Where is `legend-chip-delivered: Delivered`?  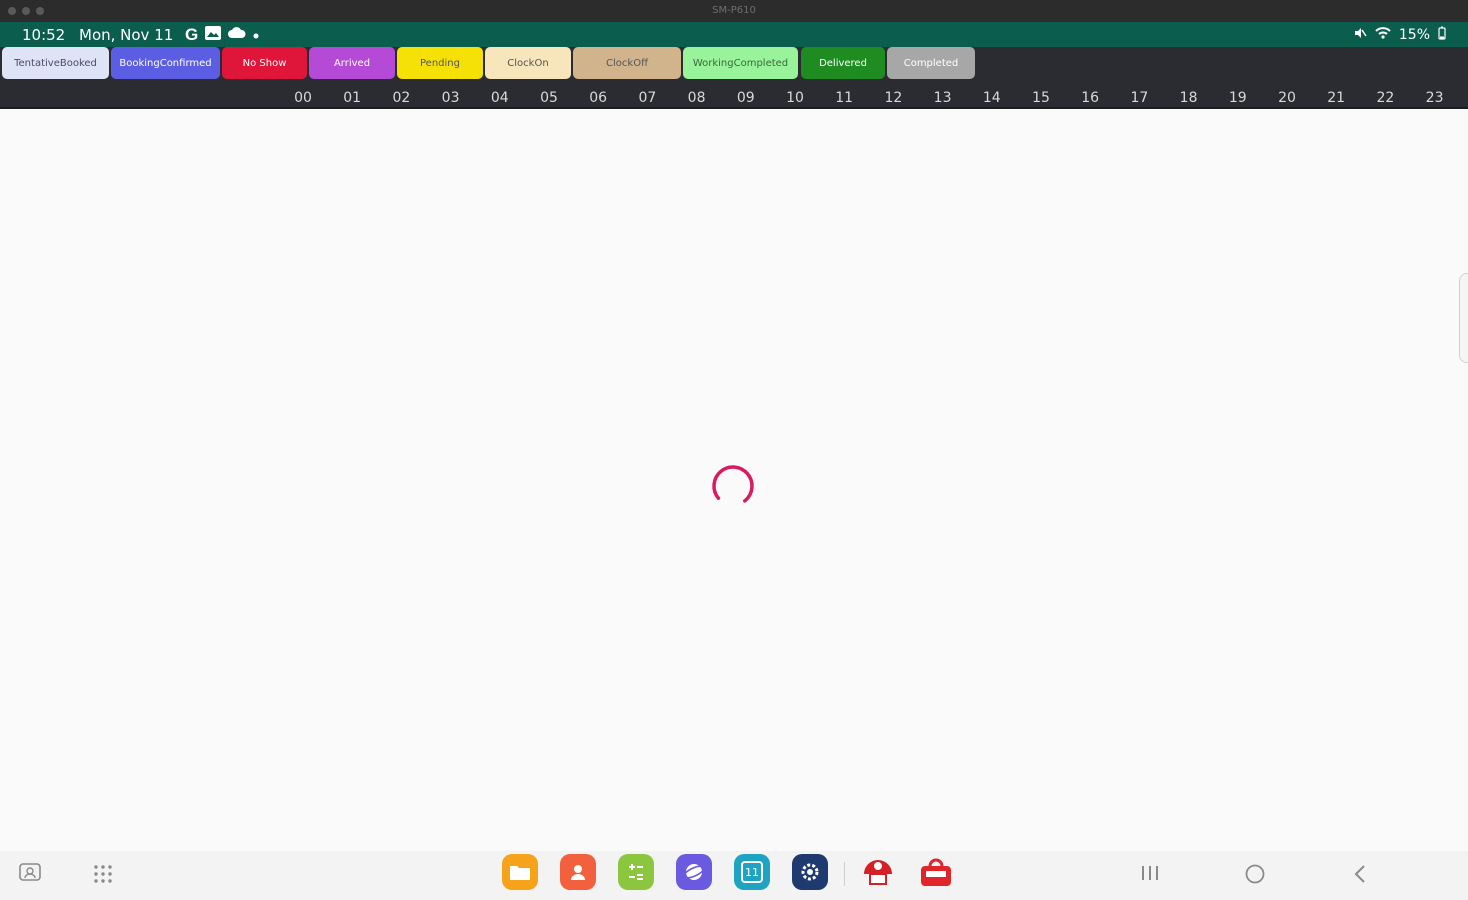
legend-chip-delivered: Delivered is located at coordinates (843, 63).